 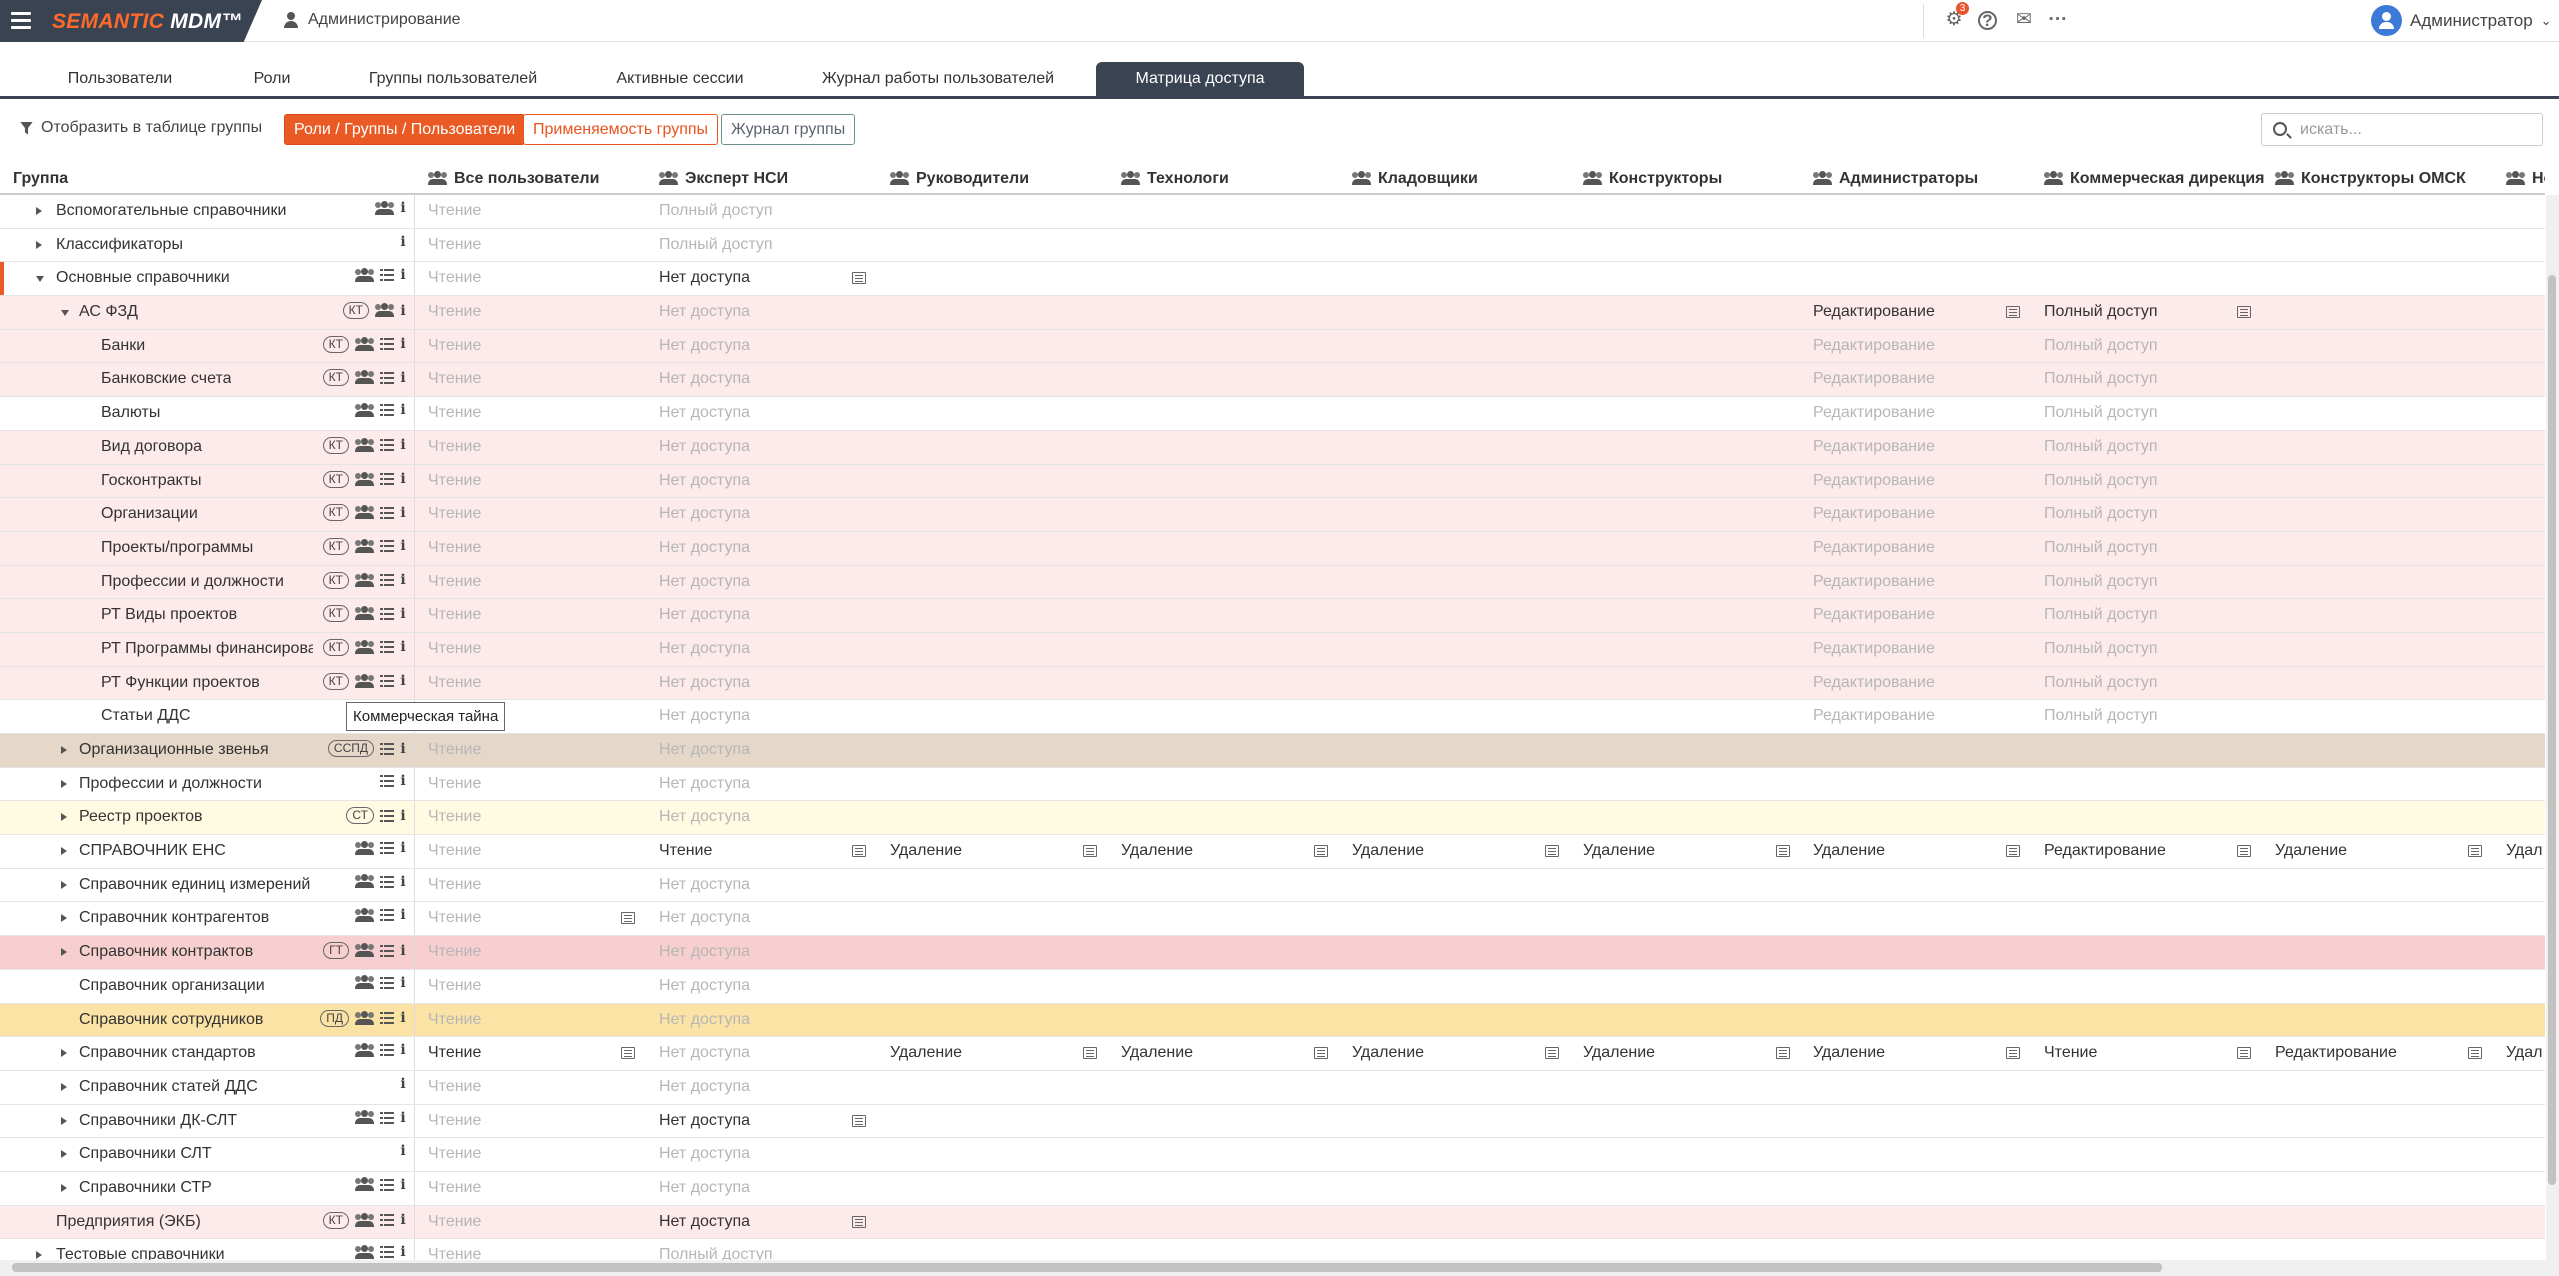 I want to click on gear-icon: ⚙ 3, so click(x=1956, y=16).